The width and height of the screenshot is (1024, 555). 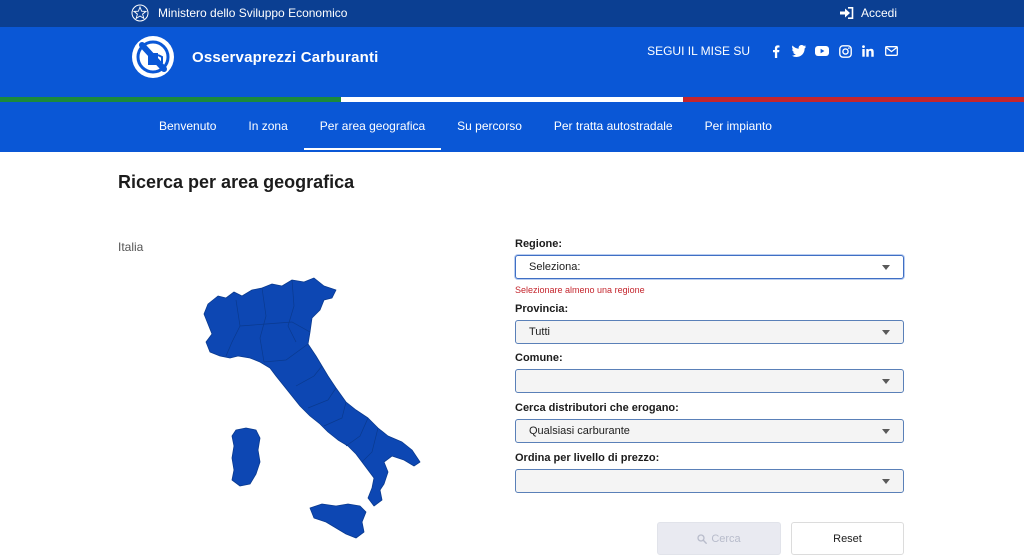 I want to click on login-button: Accedi, so click(x=868, y=13).